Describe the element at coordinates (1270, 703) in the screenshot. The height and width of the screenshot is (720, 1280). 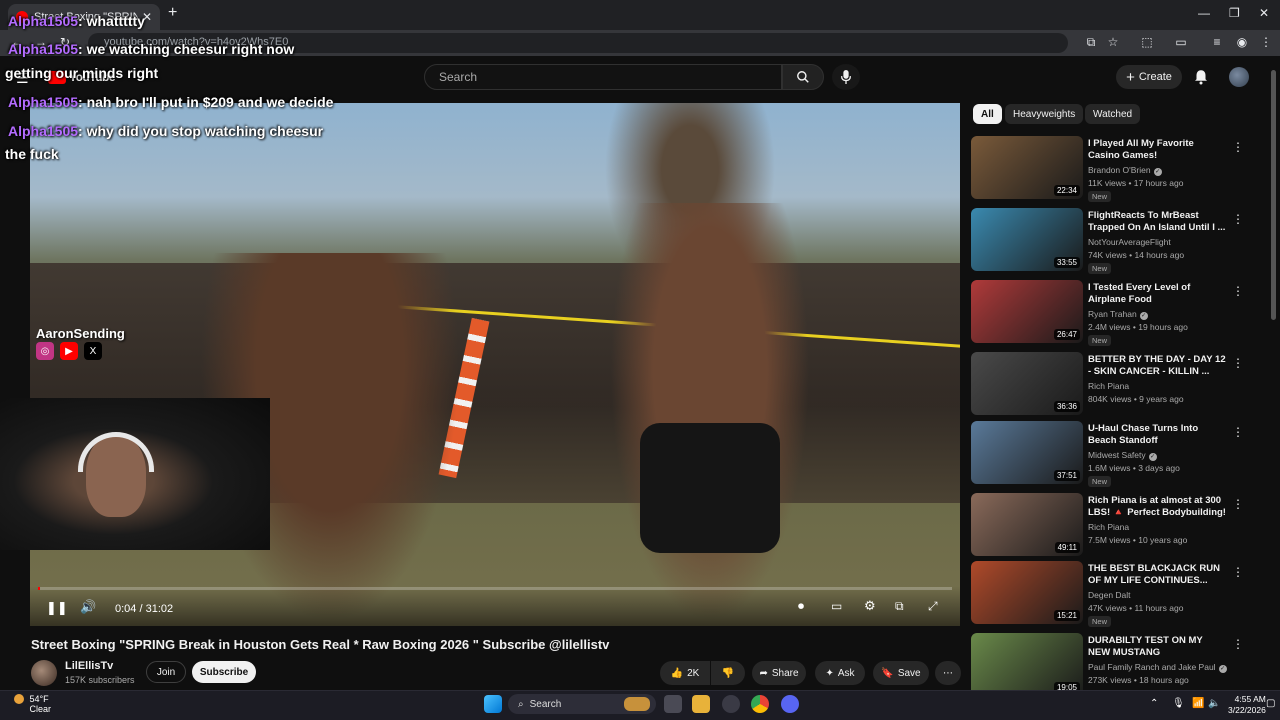
I see `notification-center-icon: ▢` at that location.